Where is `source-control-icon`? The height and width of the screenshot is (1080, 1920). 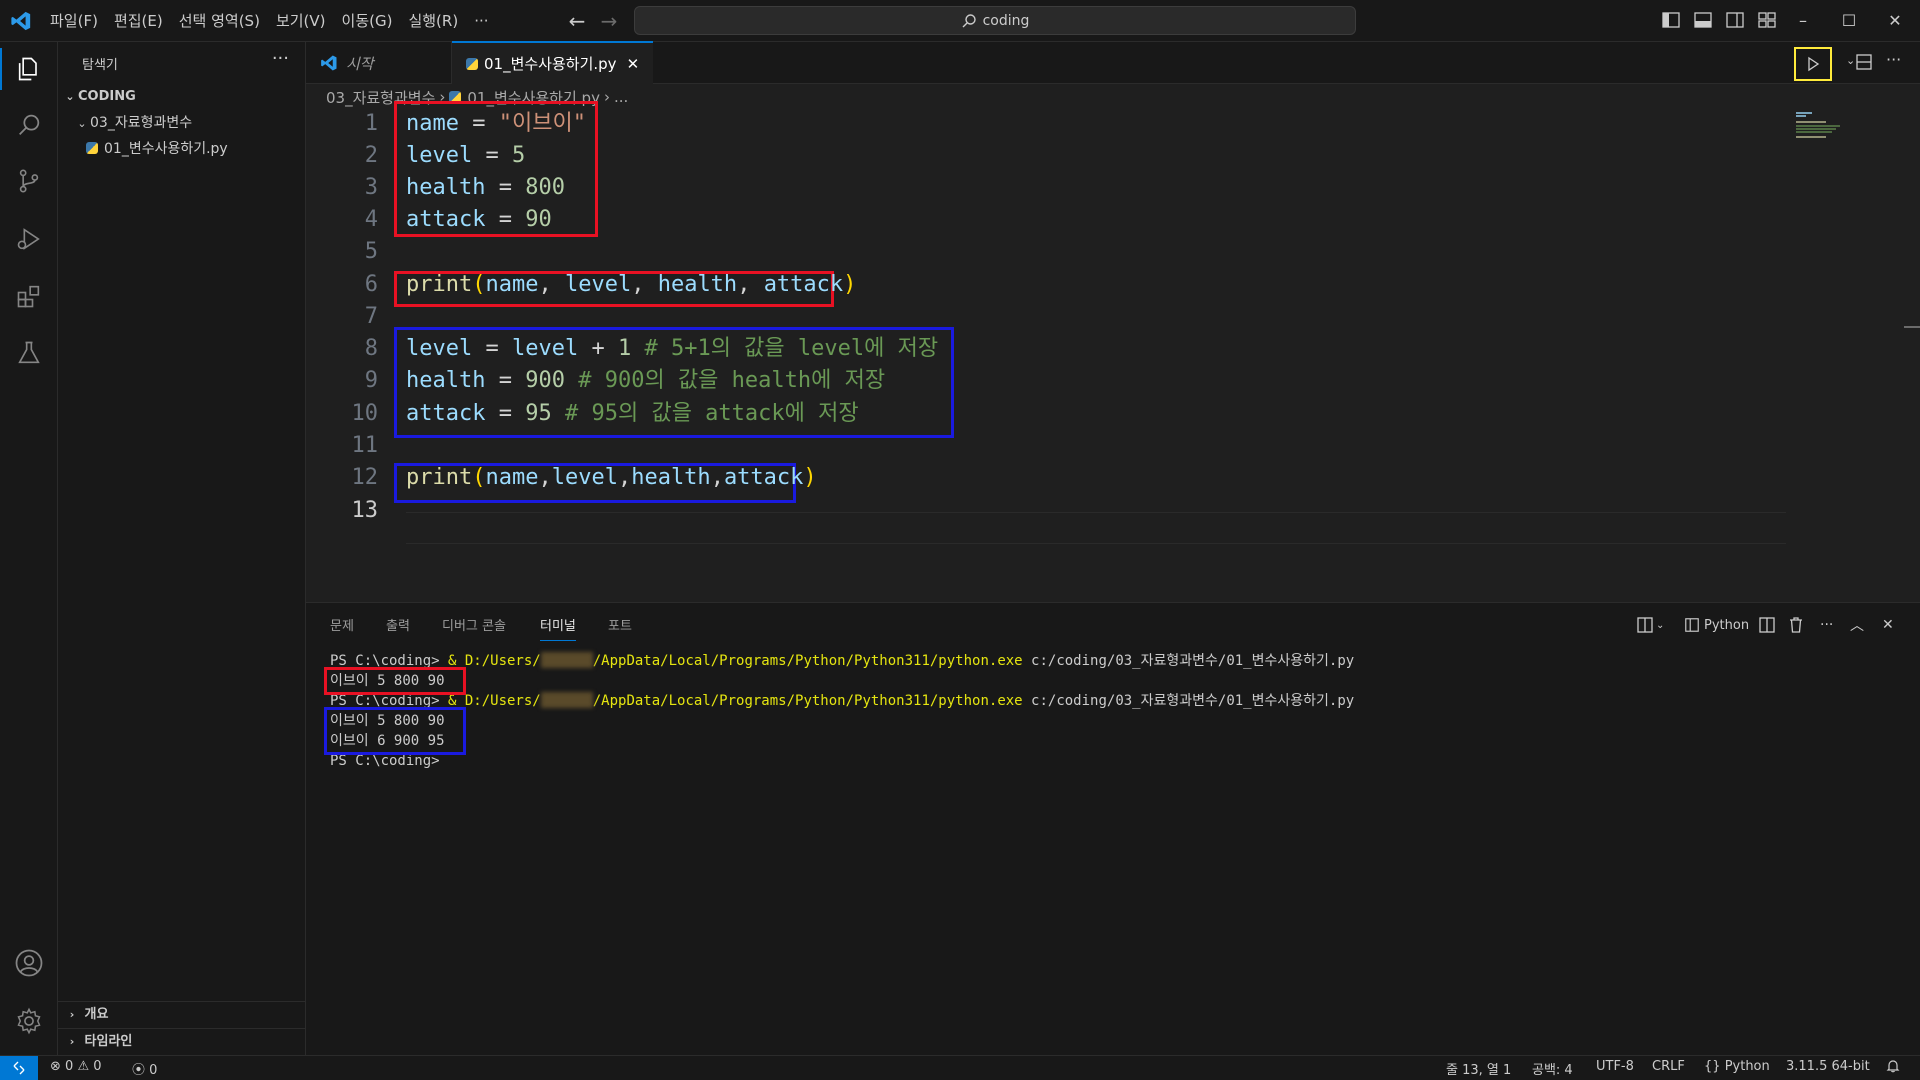 source-control-icon is located at coordinates (29, 181).